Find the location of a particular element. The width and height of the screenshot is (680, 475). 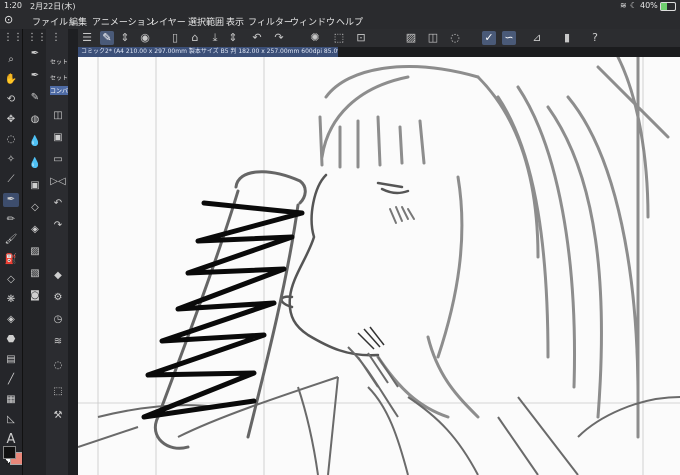

fill-icon: ⬣ is located at coordinates (11, 340).